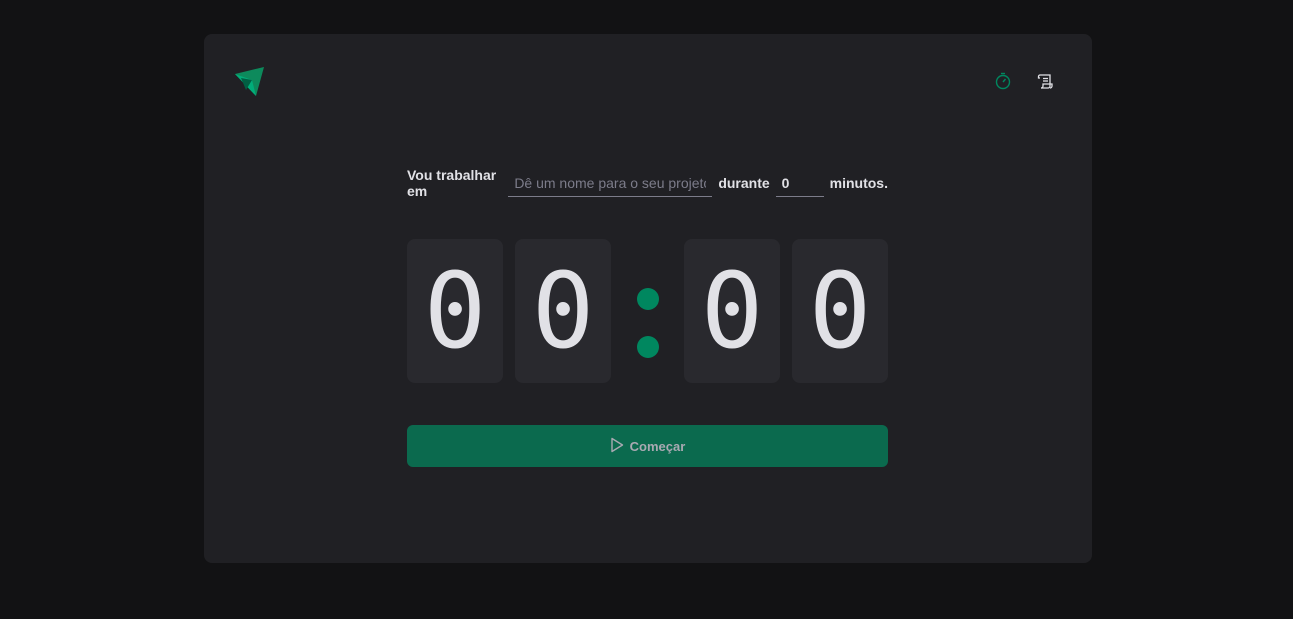 The width and height of the screenshot is (1293, 619). I want to click on project-name-input, so click(610, 183).